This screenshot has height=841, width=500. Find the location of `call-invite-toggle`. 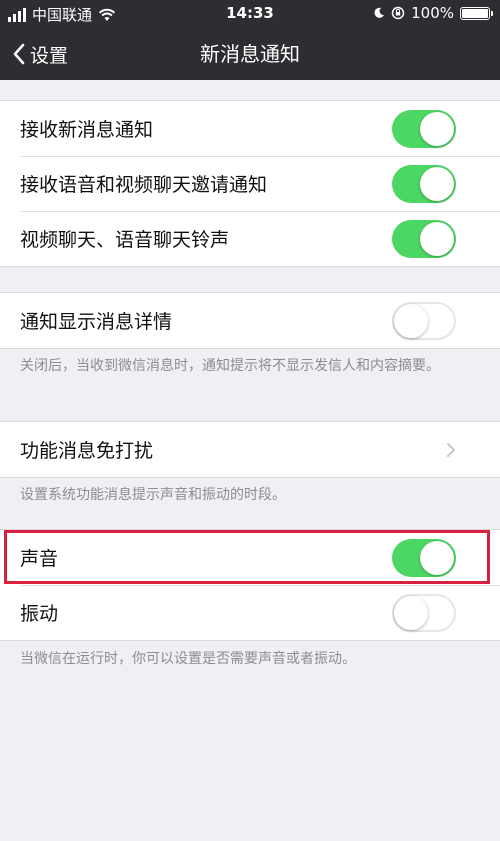

call-invite-toggle is located at coordinates (424, 184).